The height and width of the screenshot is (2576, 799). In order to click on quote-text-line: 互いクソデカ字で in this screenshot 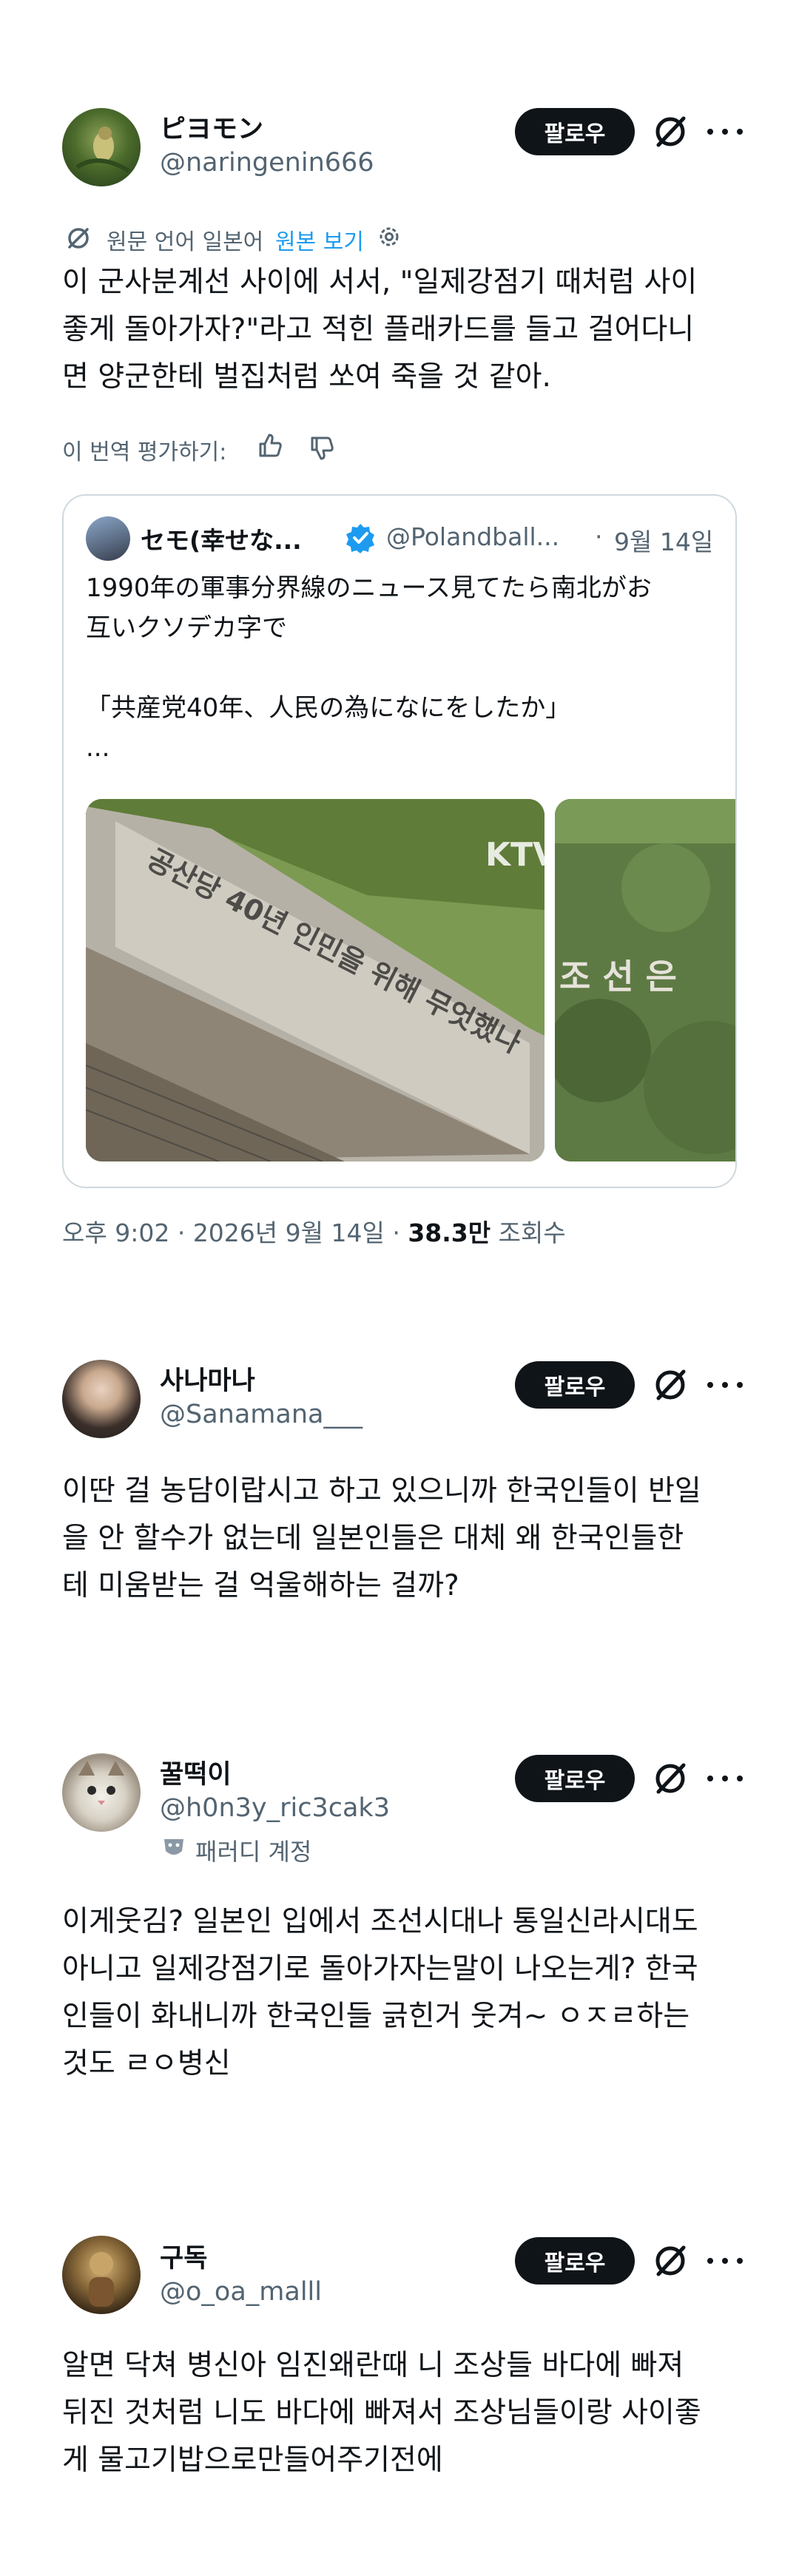, I will do `click(186, 628)`.